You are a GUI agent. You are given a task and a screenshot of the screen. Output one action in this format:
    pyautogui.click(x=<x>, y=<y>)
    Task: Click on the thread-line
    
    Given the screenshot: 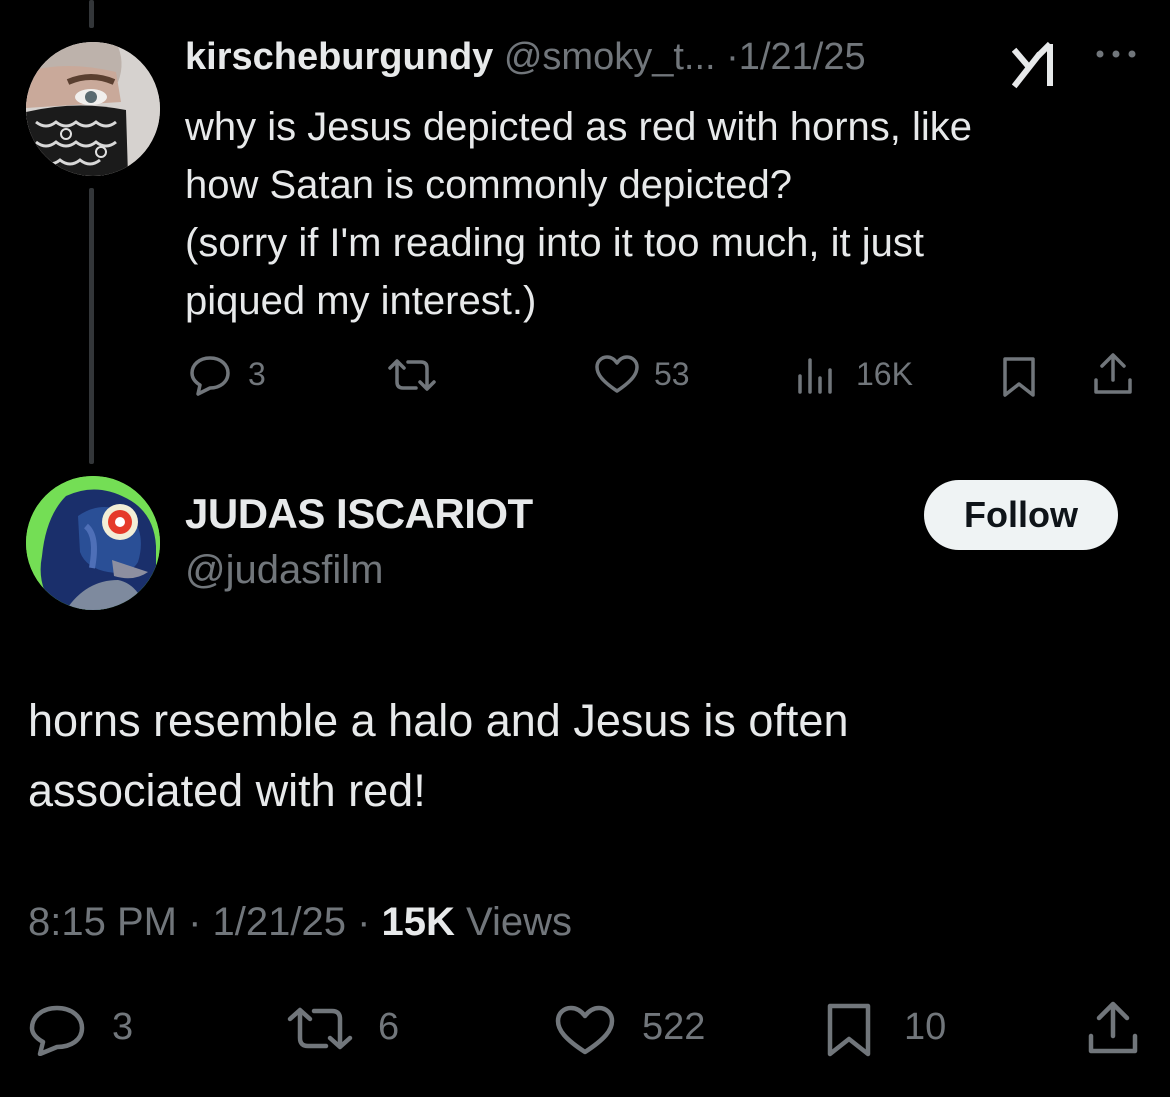 What is the action you would take?
    pyautogui.click(x=91, y=326)
    